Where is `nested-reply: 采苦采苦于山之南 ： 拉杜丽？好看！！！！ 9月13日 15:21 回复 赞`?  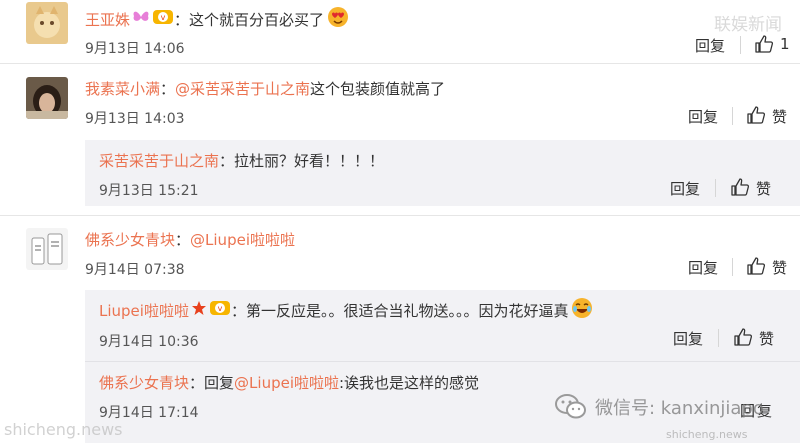
nested-reply: 采苦采苦于山之南 ： 拉杜丽？好看！！！！ 9月13日 15:21 回复 赞 is located at coordinates (442, 173).